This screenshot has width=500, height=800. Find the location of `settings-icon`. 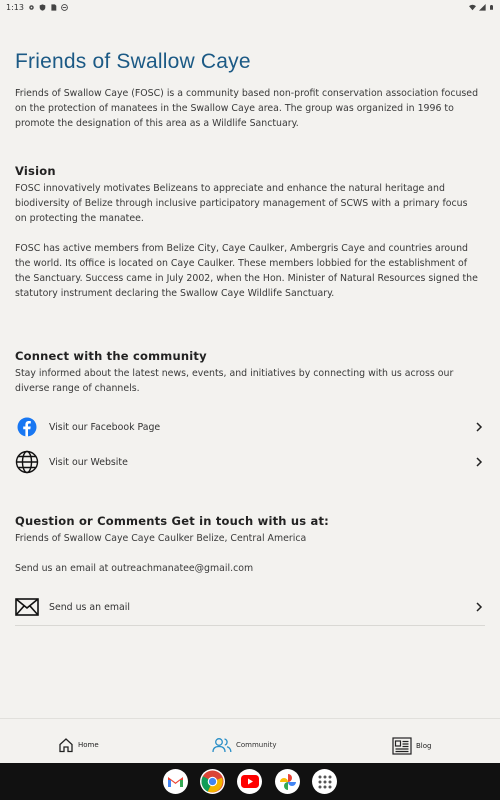

settings-icon is located at coordinates (31, 7).